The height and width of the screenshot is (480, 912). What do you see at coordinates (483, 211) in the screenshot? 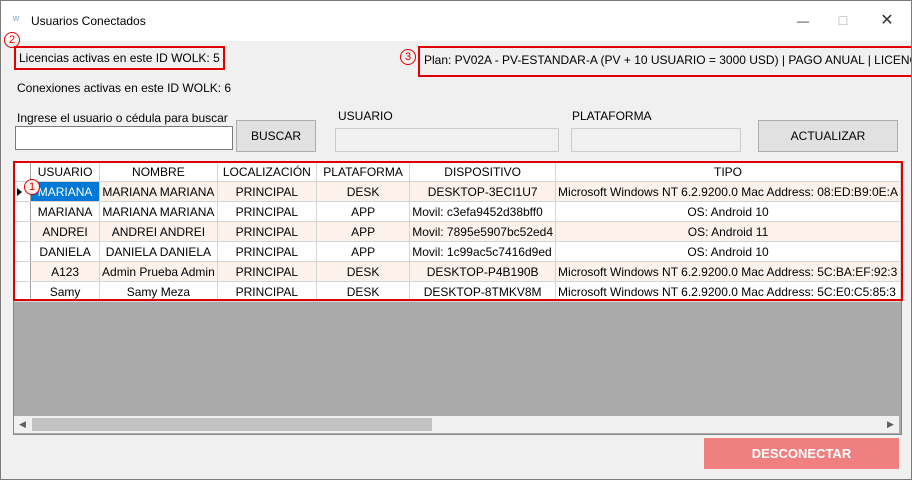
I see `table-cell: Movil: c3efa9452d38bff0` at bounding box center [483, 211].